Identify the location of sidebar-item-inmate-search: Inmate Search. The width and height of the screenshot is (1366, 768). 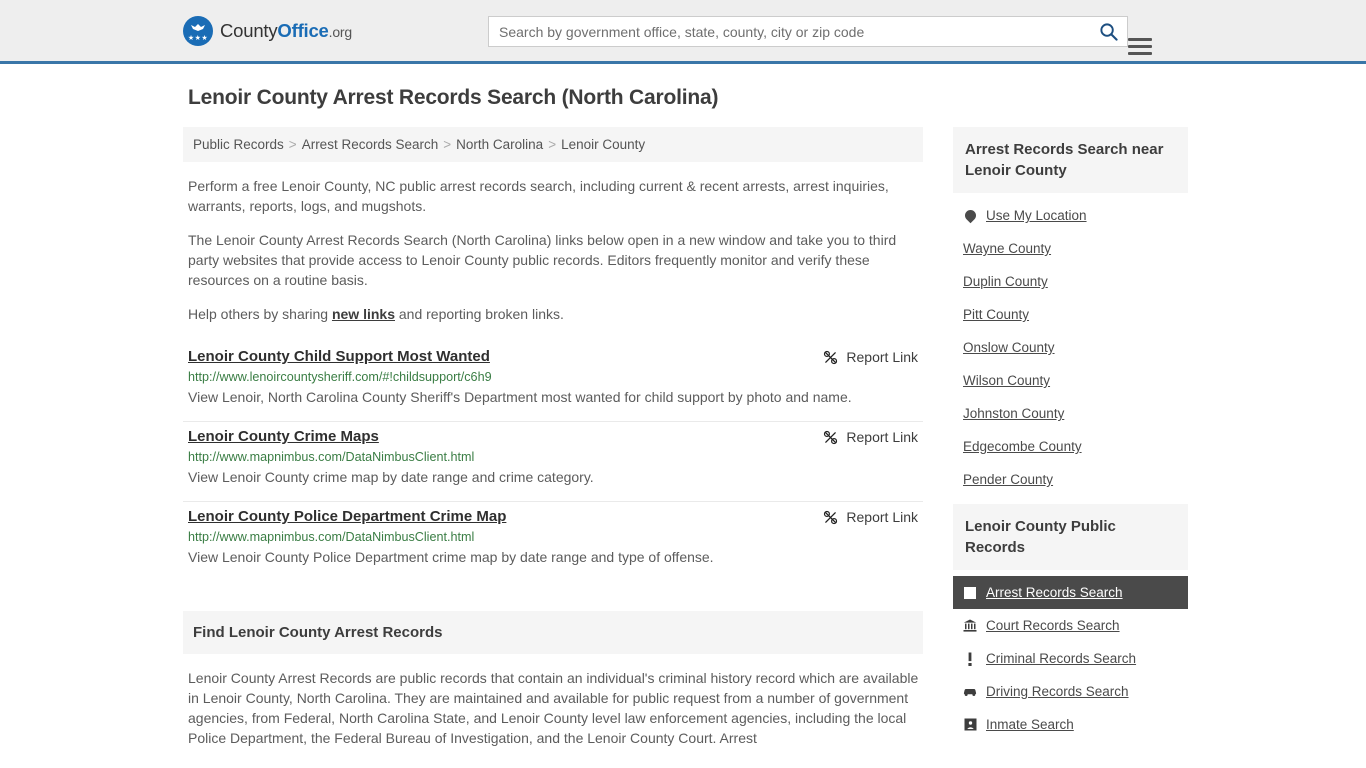
(1070, 724).